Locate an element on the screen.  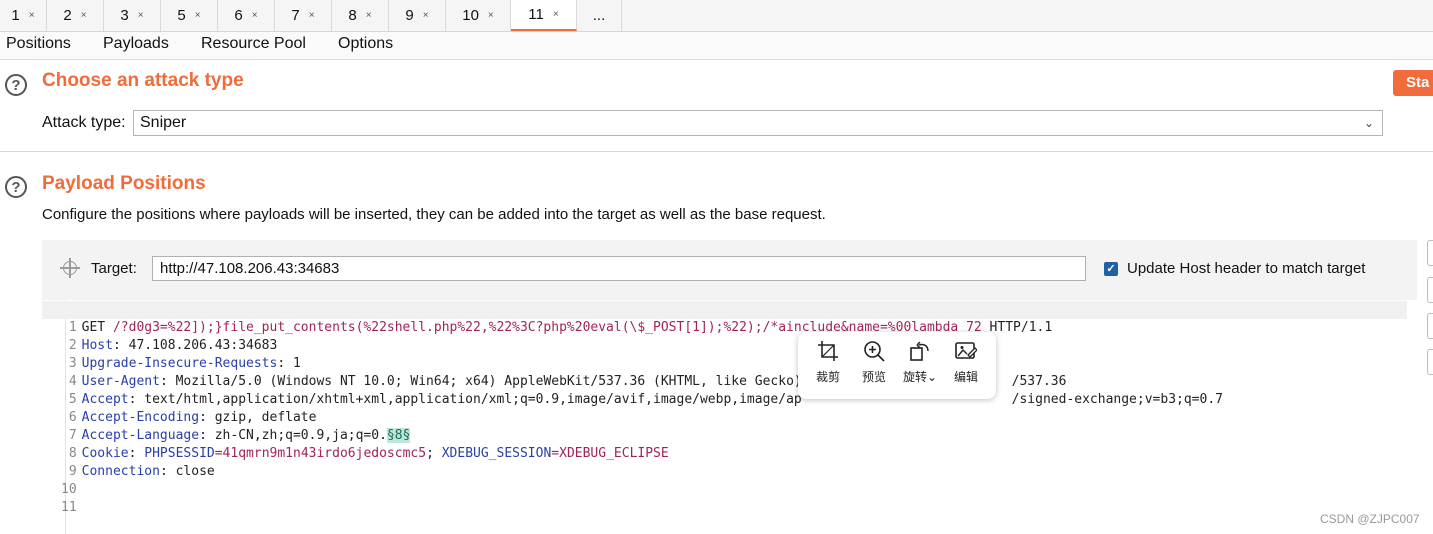
start-attack-button: Sta is located at coordinates (1413, 83).